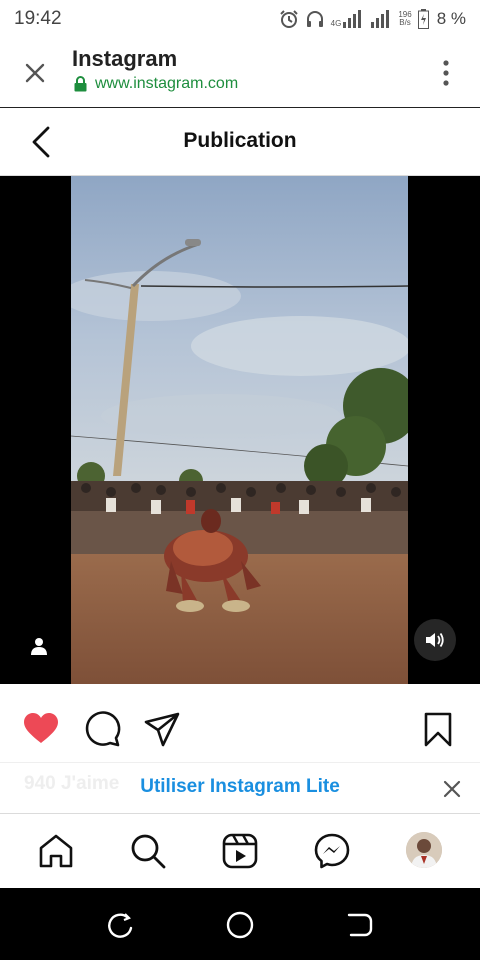 The height and width of the screenshot is (960, 480). What do you see at coordinates (360, 925) in the screenshot?
I see `back-icon` at bounding box center [360, 925].